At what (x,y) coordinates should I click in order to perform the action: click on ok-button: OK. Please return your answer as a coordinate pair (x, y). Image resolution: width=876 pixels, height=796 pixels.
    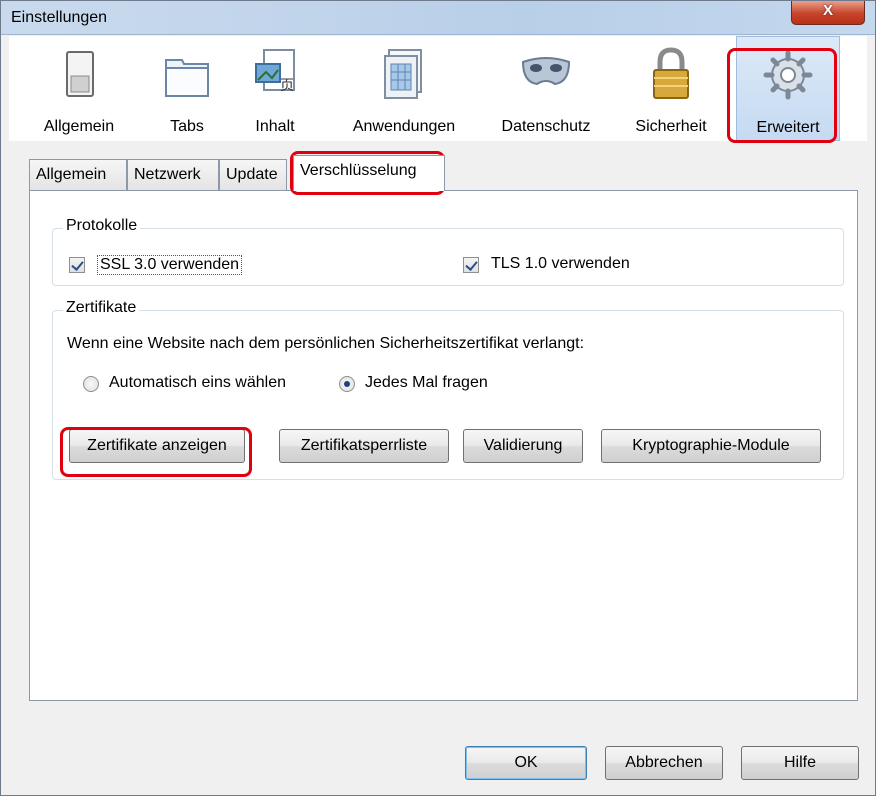
    Looking at the image, I should click on (526, 763).